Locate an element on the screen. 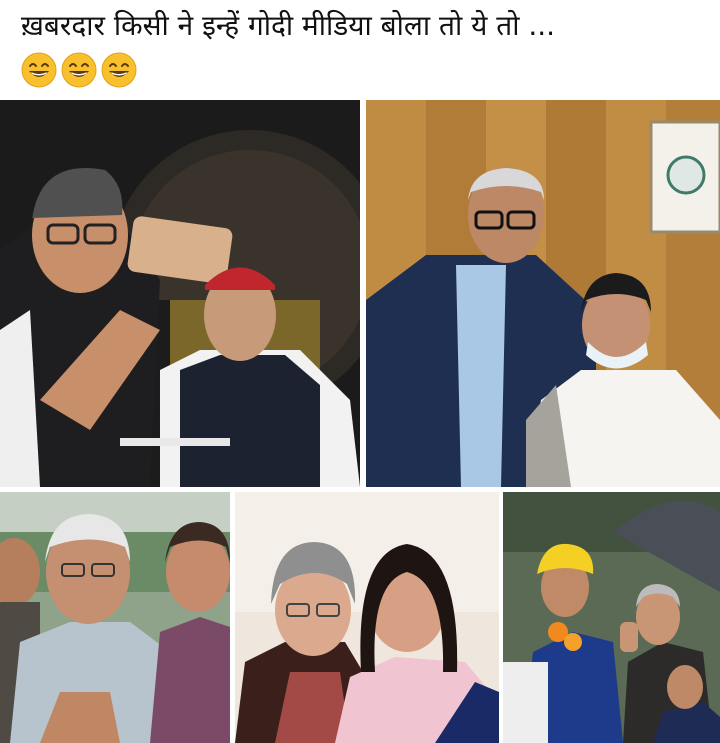 This screenshot has width=720, height=743. two-women-photo is located at coordinates (367, 617).